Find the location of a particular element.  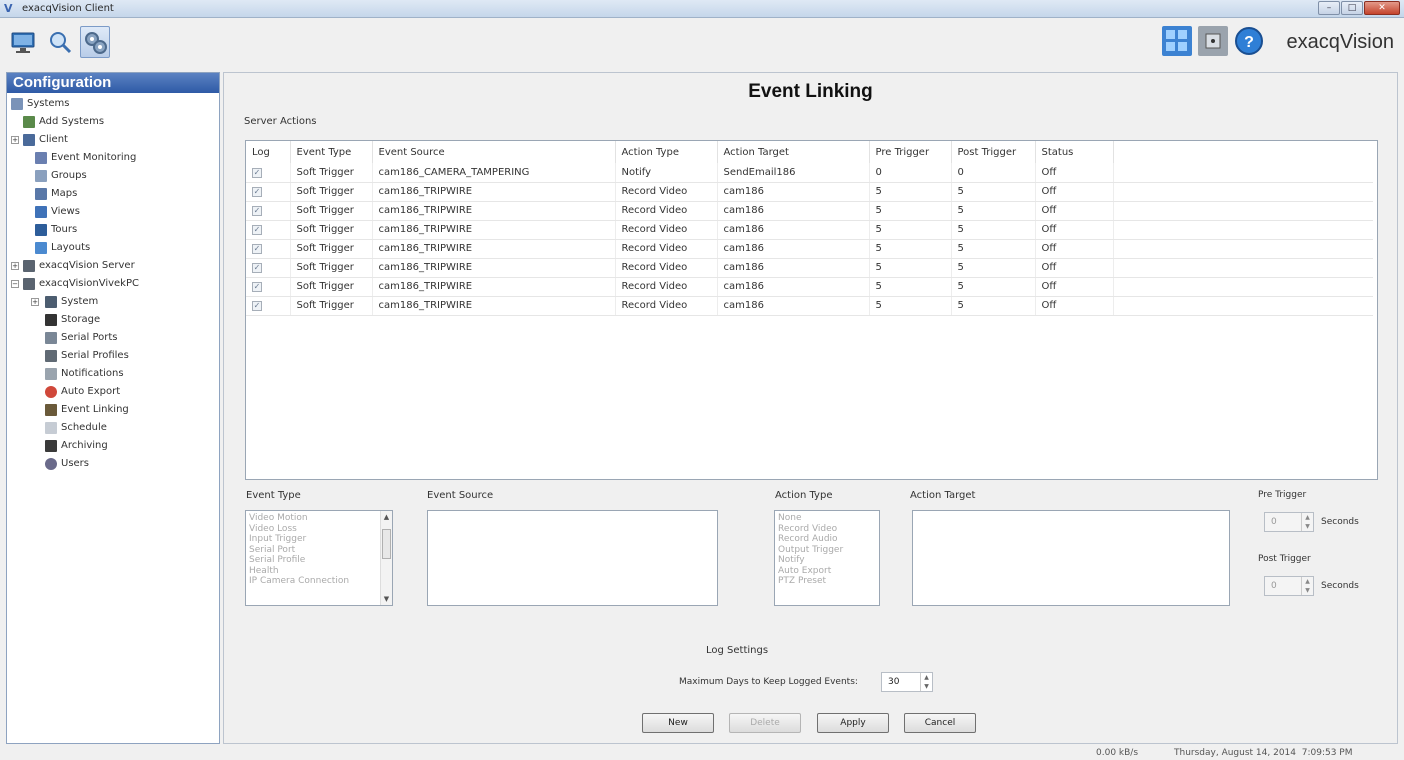

list-item: Output Trigger is located at coordinates (827, 550).